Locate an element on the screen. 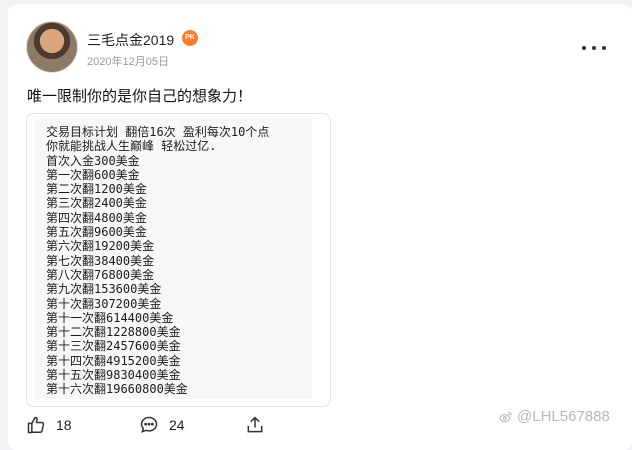  author-name: 三毛点金2019 is located at coordinates (130, 40).